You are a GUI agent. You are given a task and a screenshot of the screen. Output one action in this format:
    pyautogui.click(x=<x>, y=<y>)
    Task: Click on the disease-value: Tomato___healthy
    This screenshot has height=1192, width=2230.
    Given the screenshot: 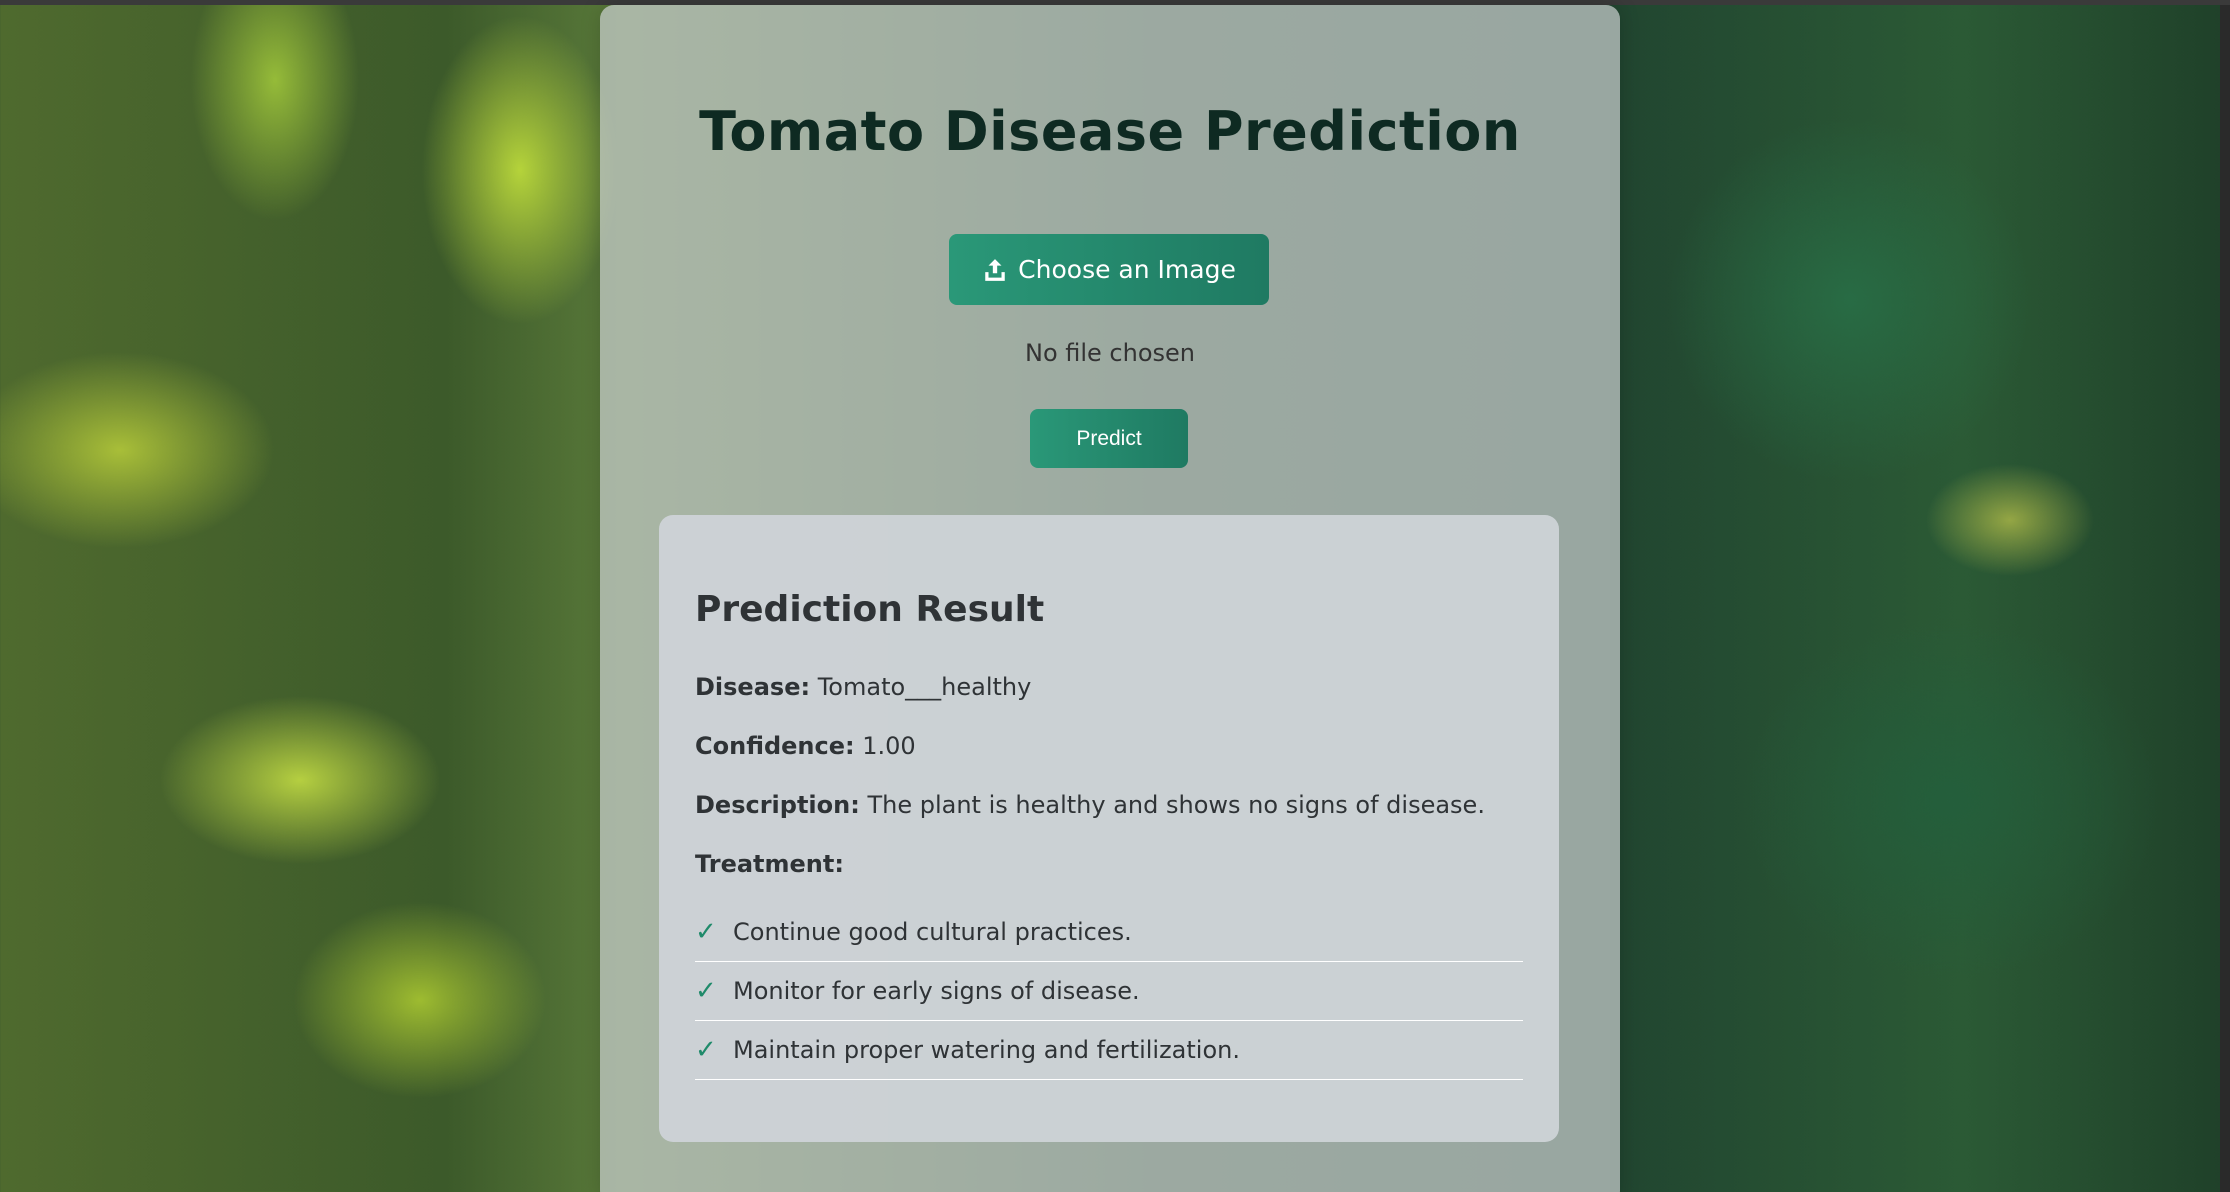 What is the action you would take?
    pyautogui.click(x=924, y=687)
    